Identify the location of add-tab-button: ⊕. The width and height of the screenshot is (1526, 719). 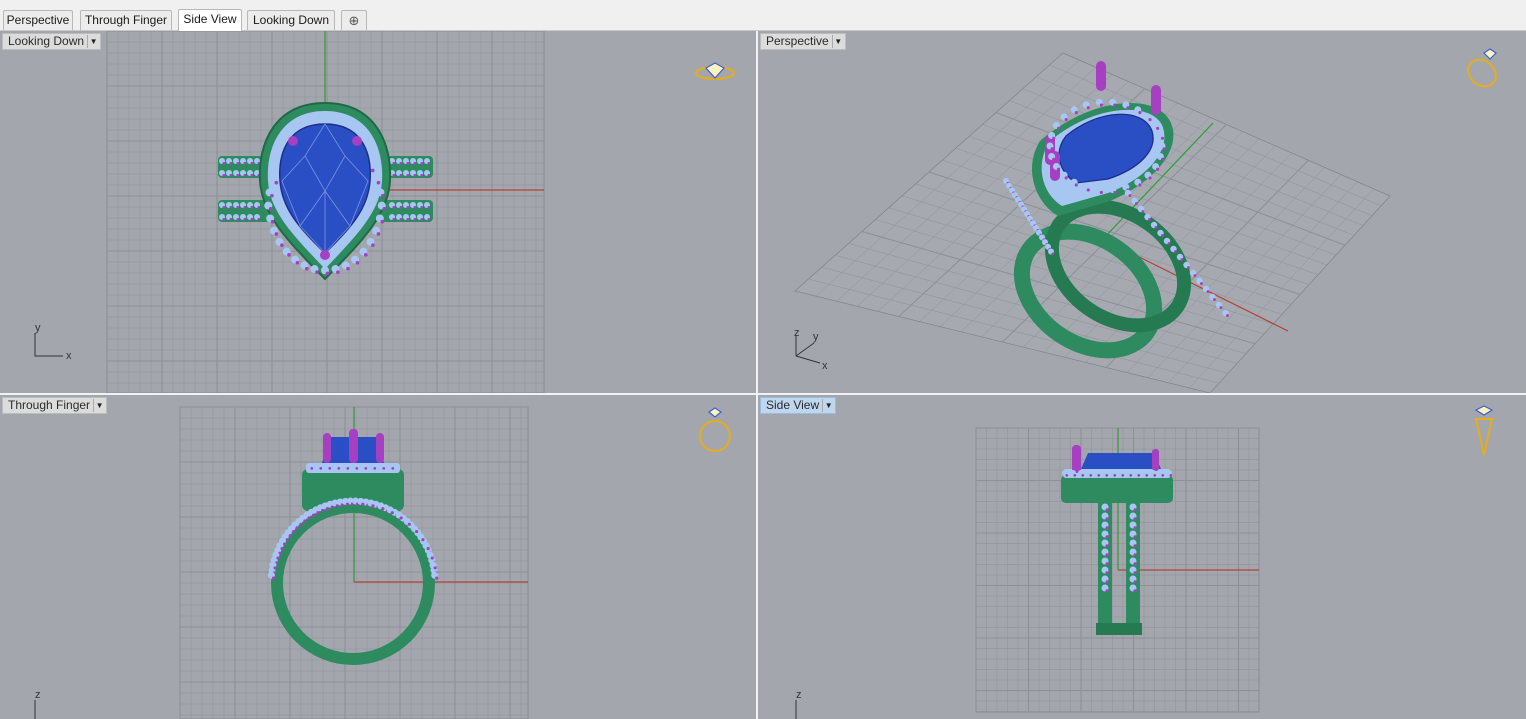
(354, 20).